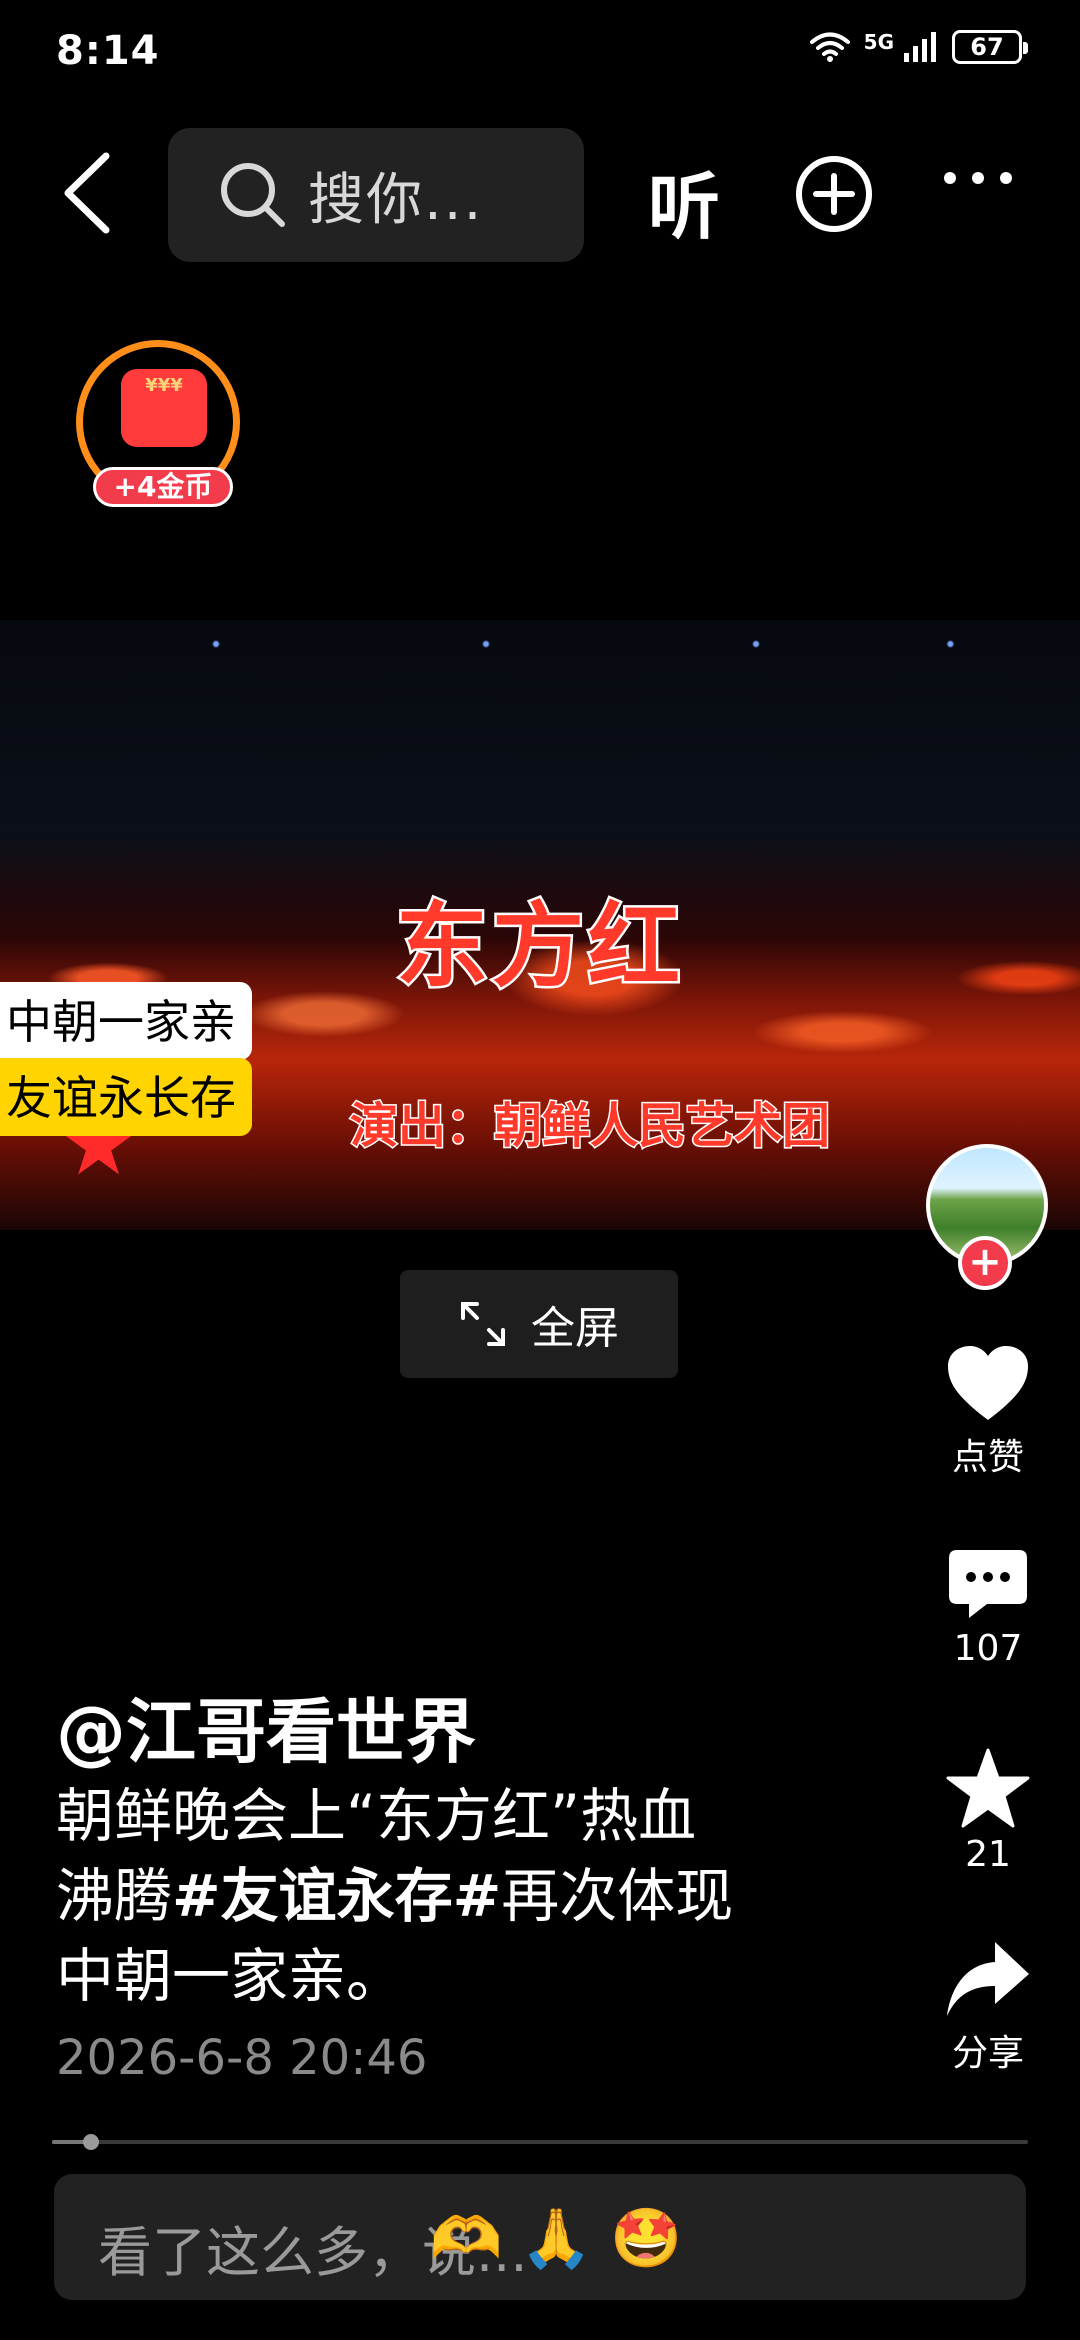 This screenshot has width=1080, height=2340. Describe the element at coordinates (230, 1976) in the screenshot. I see `desc-line-3: 中朝一家亲。` at that location.